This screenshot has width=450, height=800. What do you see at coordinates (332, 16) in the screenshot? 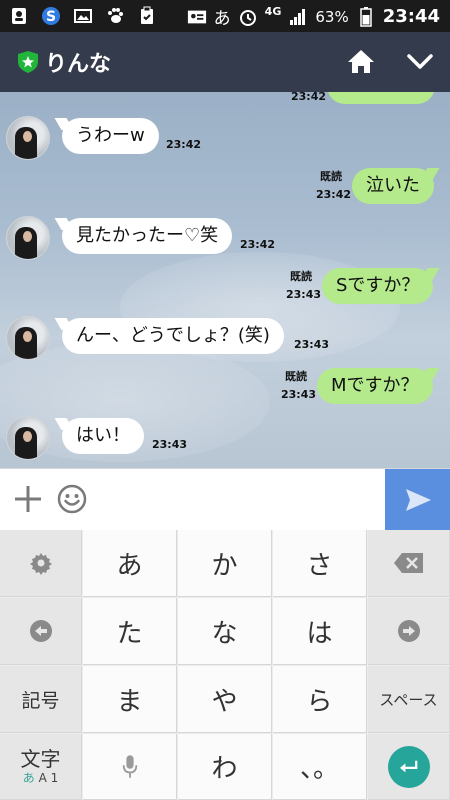
I see `battery-percent: 63%` at bounding box center [332, 16].